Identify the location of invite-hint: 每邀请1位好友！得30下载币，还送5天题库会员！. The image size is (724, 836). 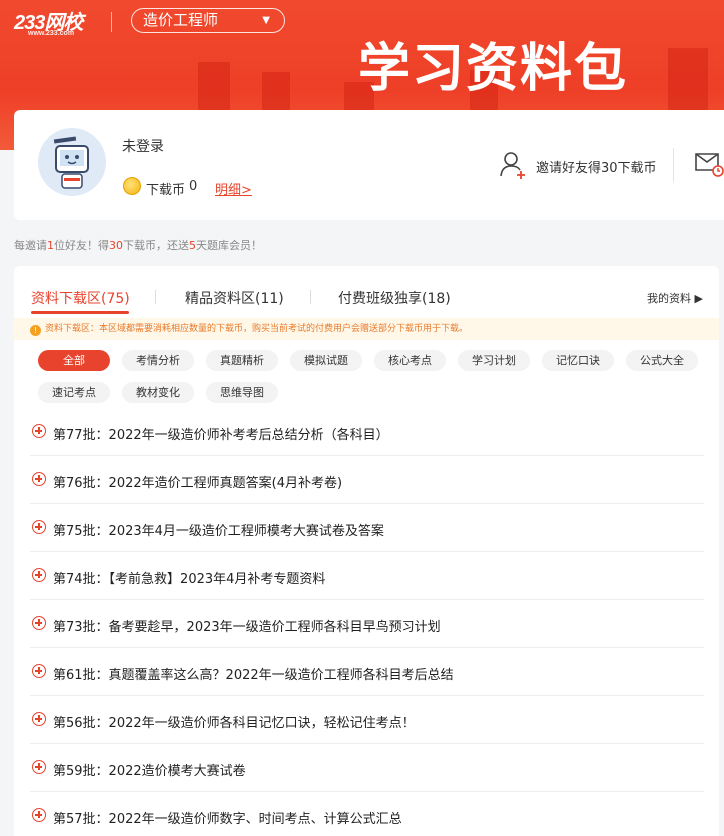
(138, 245).